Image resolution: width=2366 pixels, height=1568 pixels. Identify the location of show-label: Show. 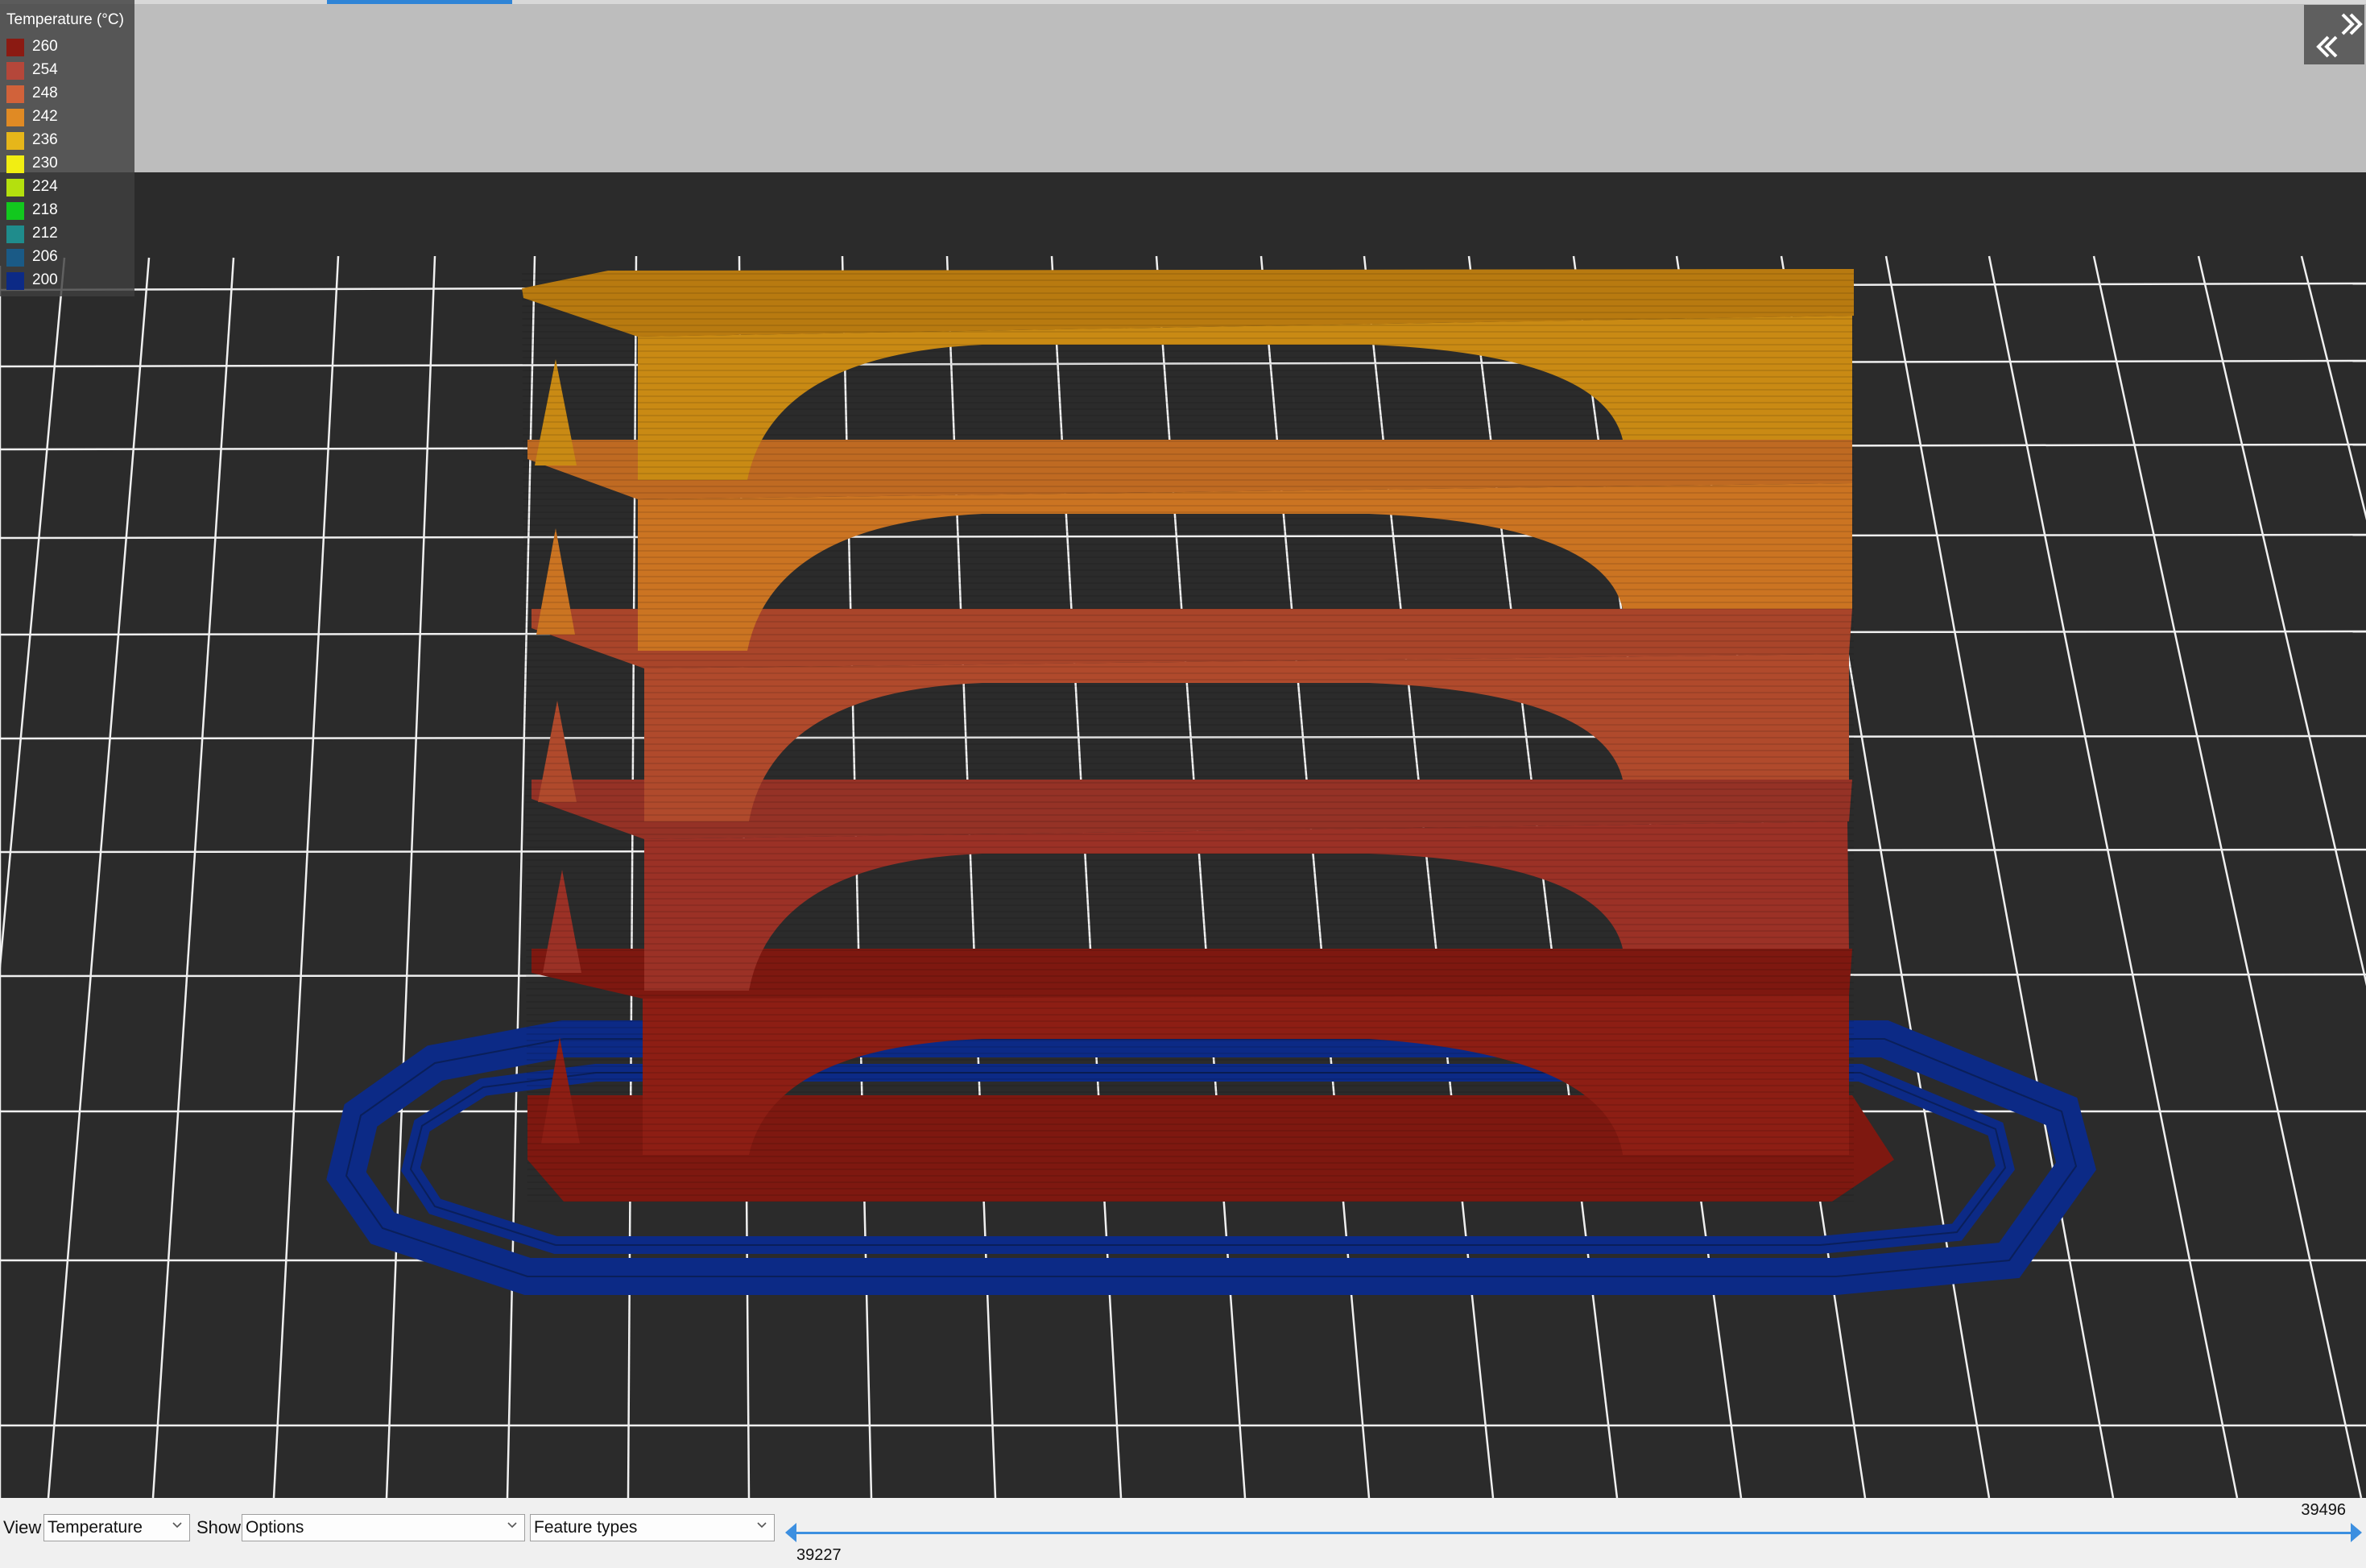
(219, 1527).